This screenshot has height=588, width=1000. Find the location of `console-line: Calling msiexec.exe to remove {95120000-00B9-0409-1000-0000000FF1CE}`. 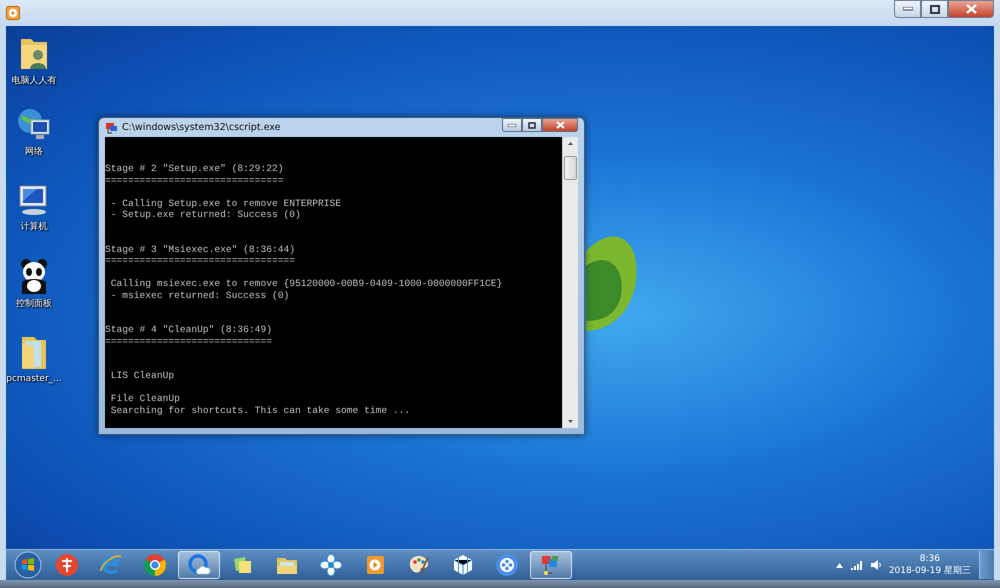

console-line: Calling msiexec.exe to remove {95120000-00B9-0409-1000-0000000FF1CE} is located at coordinates (306, 284).